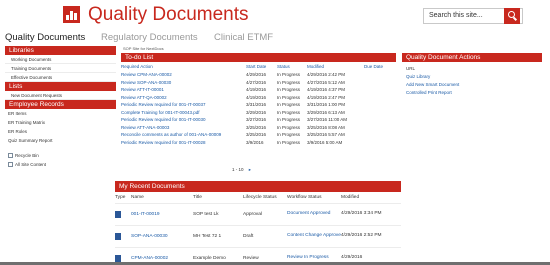  What do you see at coordinates (183, 66) in the screenshot?
I see `column-header: Required Action` at bounding box center [183, 66].